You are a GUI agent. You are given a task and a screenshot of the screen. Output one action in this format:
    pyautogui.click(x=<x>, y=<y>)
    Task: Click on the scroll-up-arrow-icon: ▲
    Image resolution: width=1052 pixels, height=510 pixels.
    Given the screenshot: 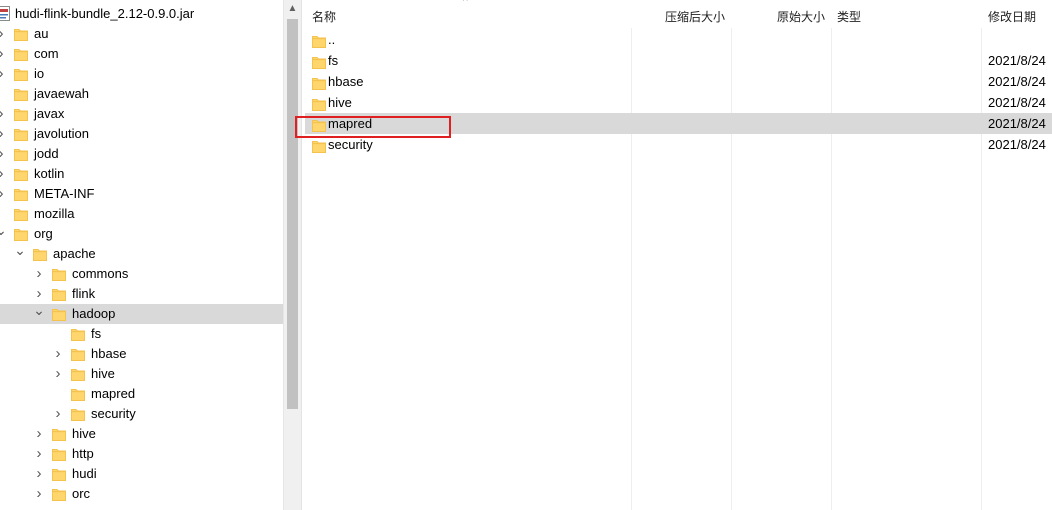 What is the action you would take?
    pyautogui.click(x=292, y=8)
    